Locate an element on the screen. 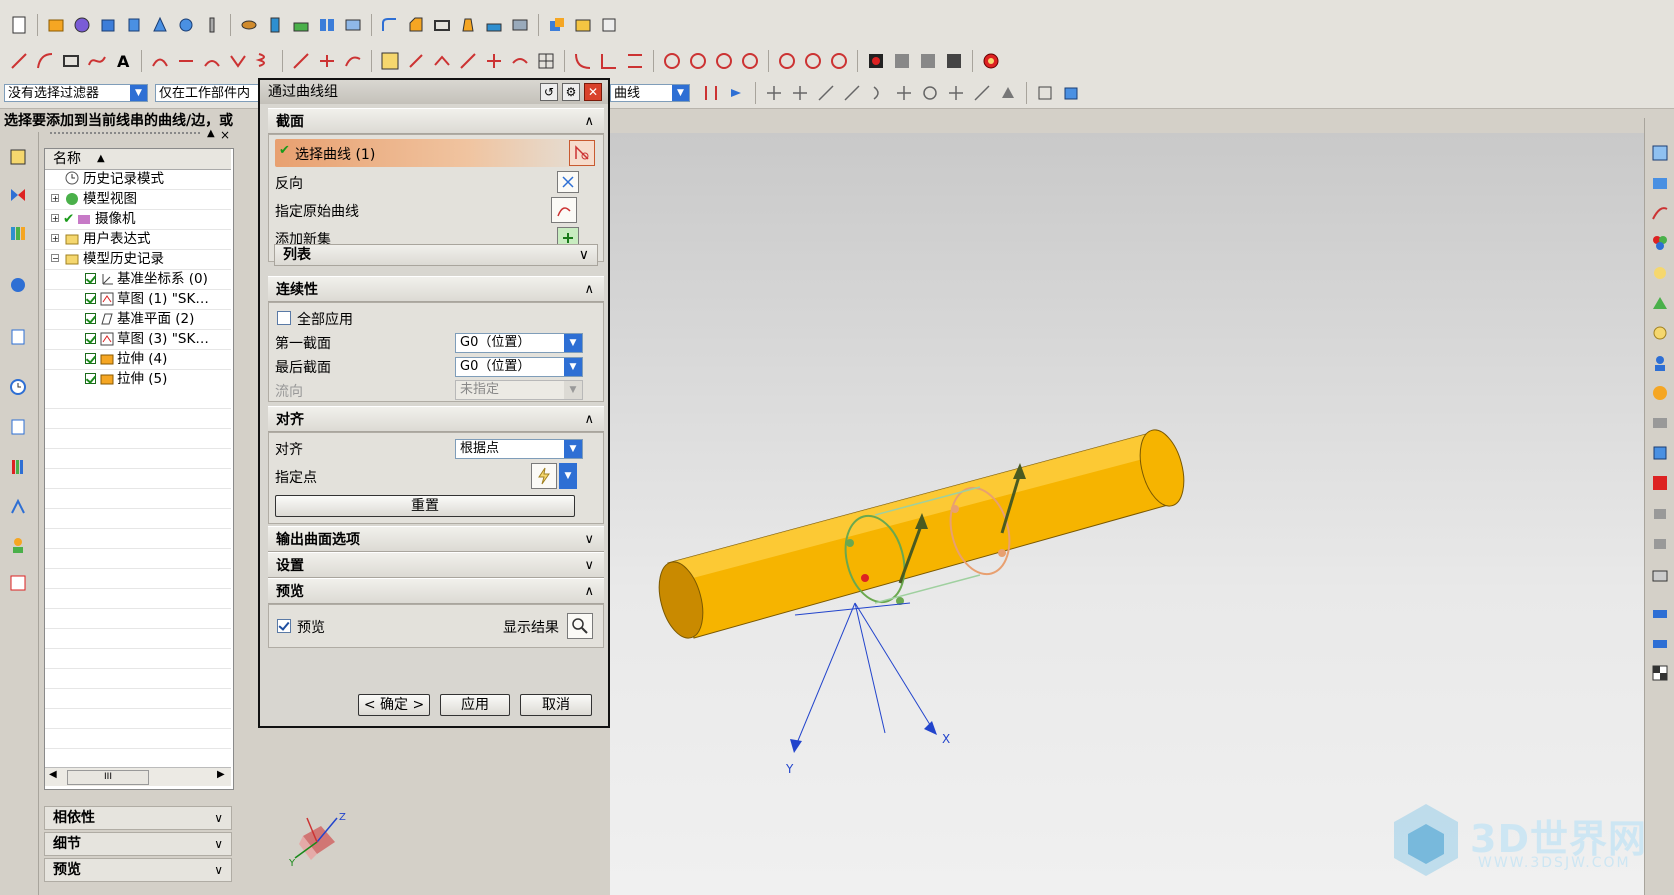  circle-icon is located at coordinates (672, 61).